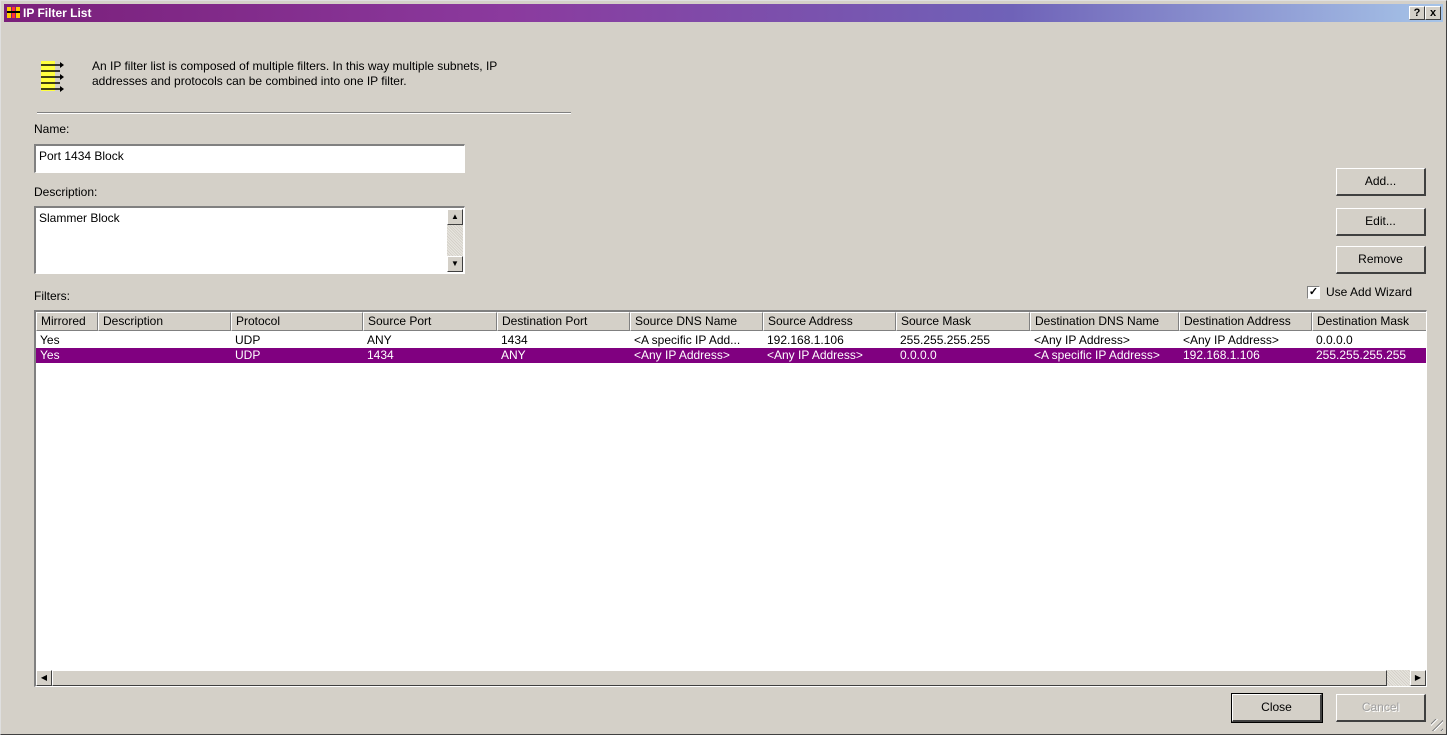  Describe the element at coordinates (815, 355) in the screenshot. I see `cell-source-address: <Any IP Address>` at that location.